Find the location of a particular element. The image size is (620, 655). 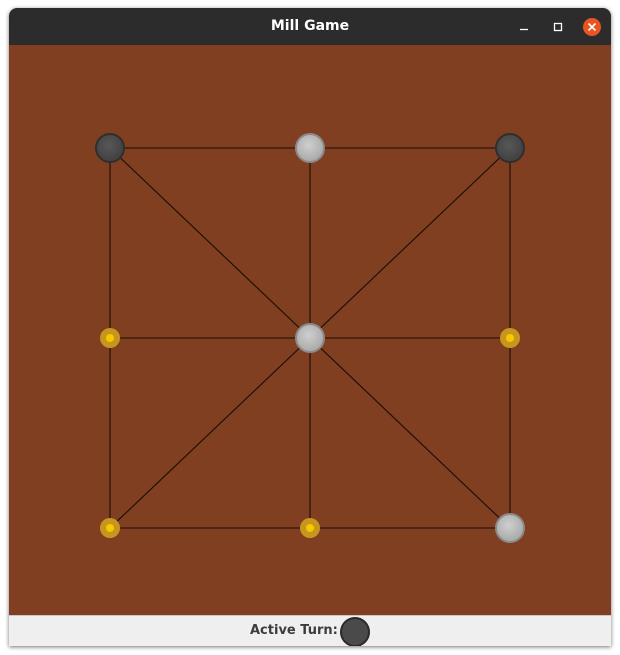

board-point-top-right is located at coordinates (510, 148).